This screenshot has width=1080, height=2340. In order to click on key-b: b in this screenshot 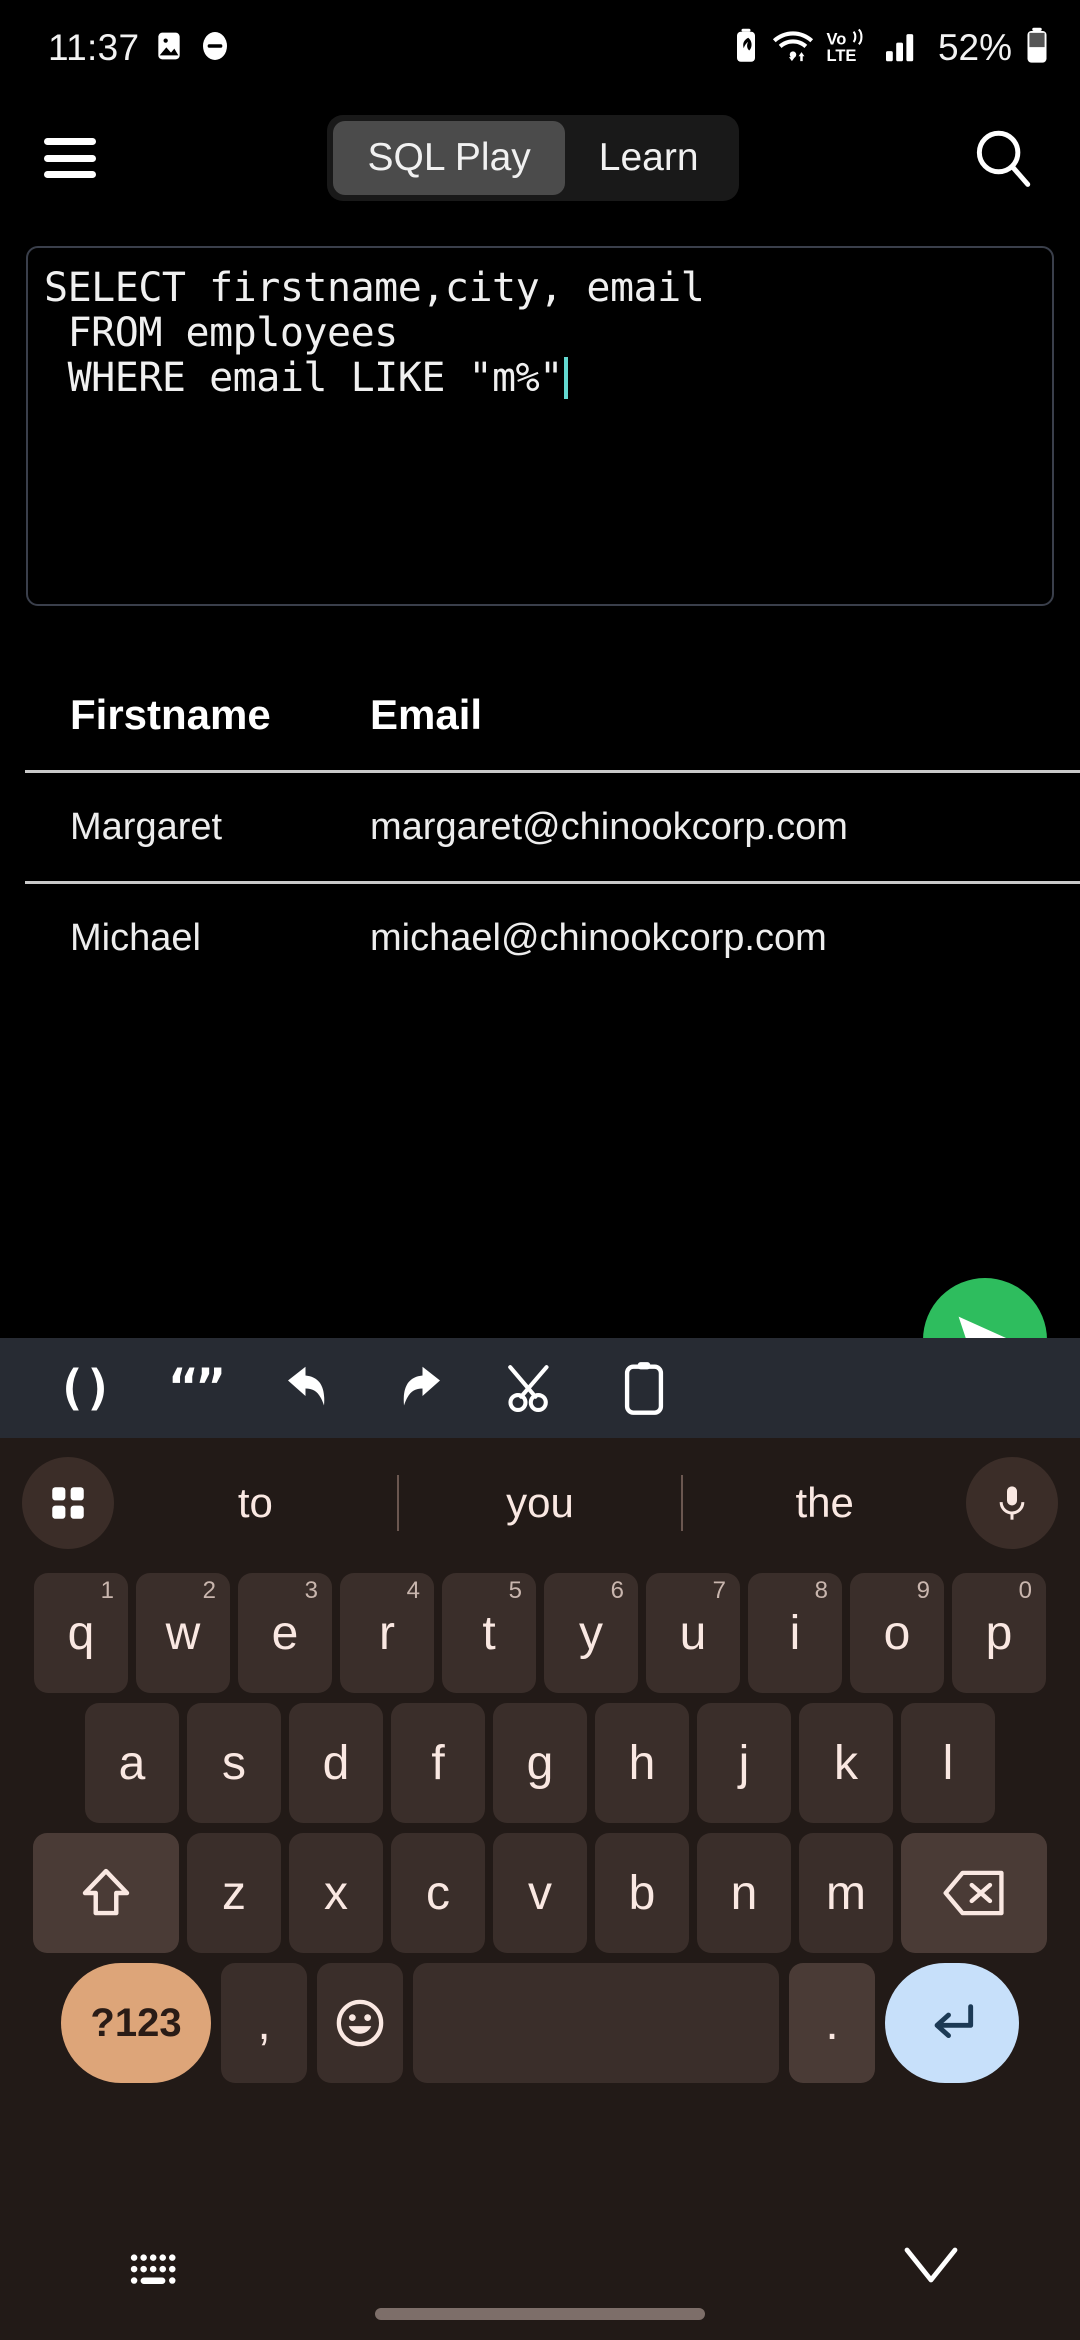, I will do `click(642, 1893)`.